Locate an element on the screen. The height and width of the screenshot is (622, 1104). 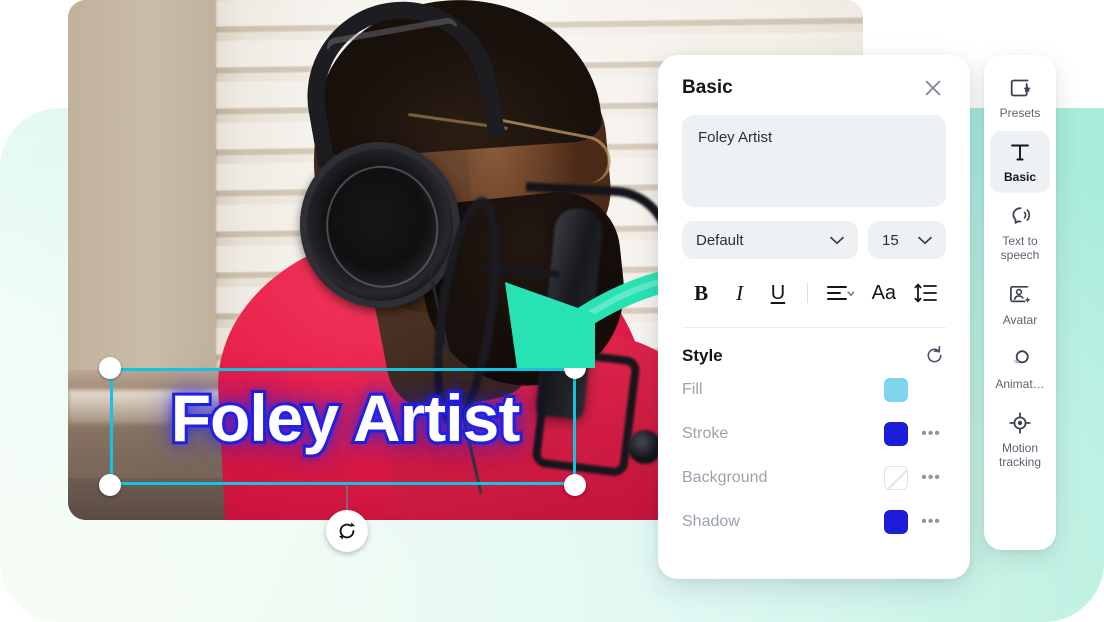
style-row-fill: Fill is located at coordinates (814, 390).